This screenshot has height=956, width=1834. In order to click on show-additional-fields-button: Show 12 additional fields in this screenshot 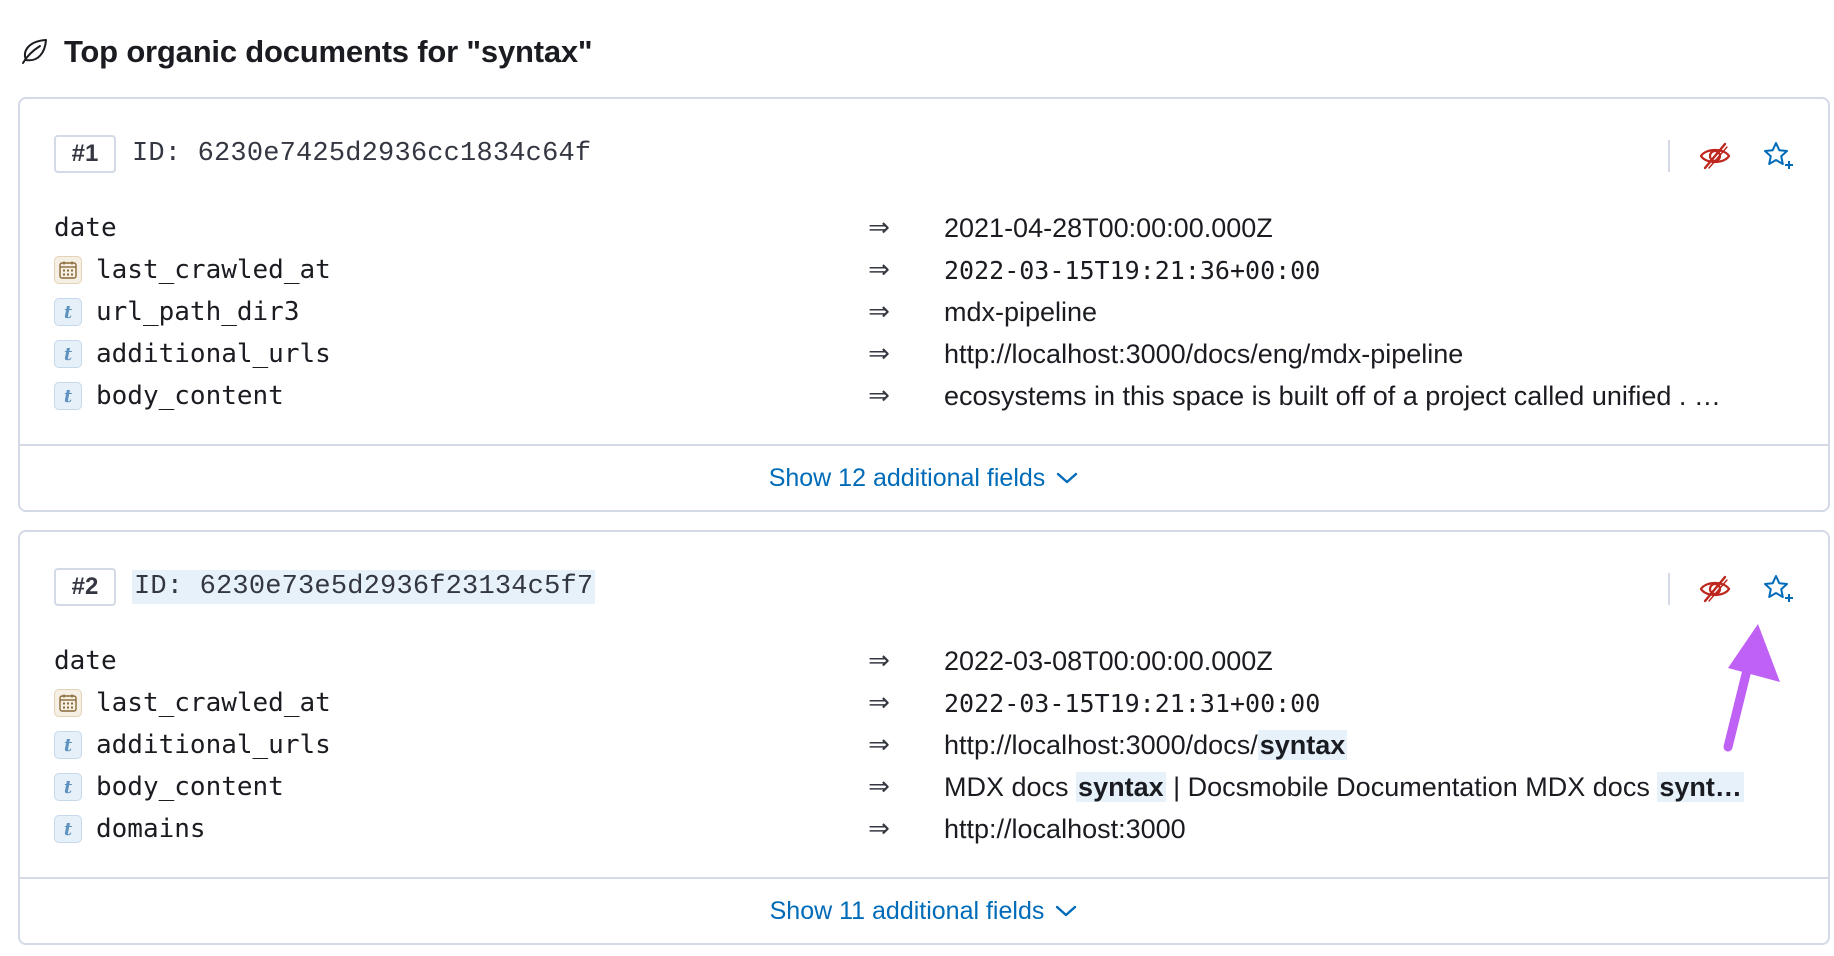, I will do `click(924, 478)`.